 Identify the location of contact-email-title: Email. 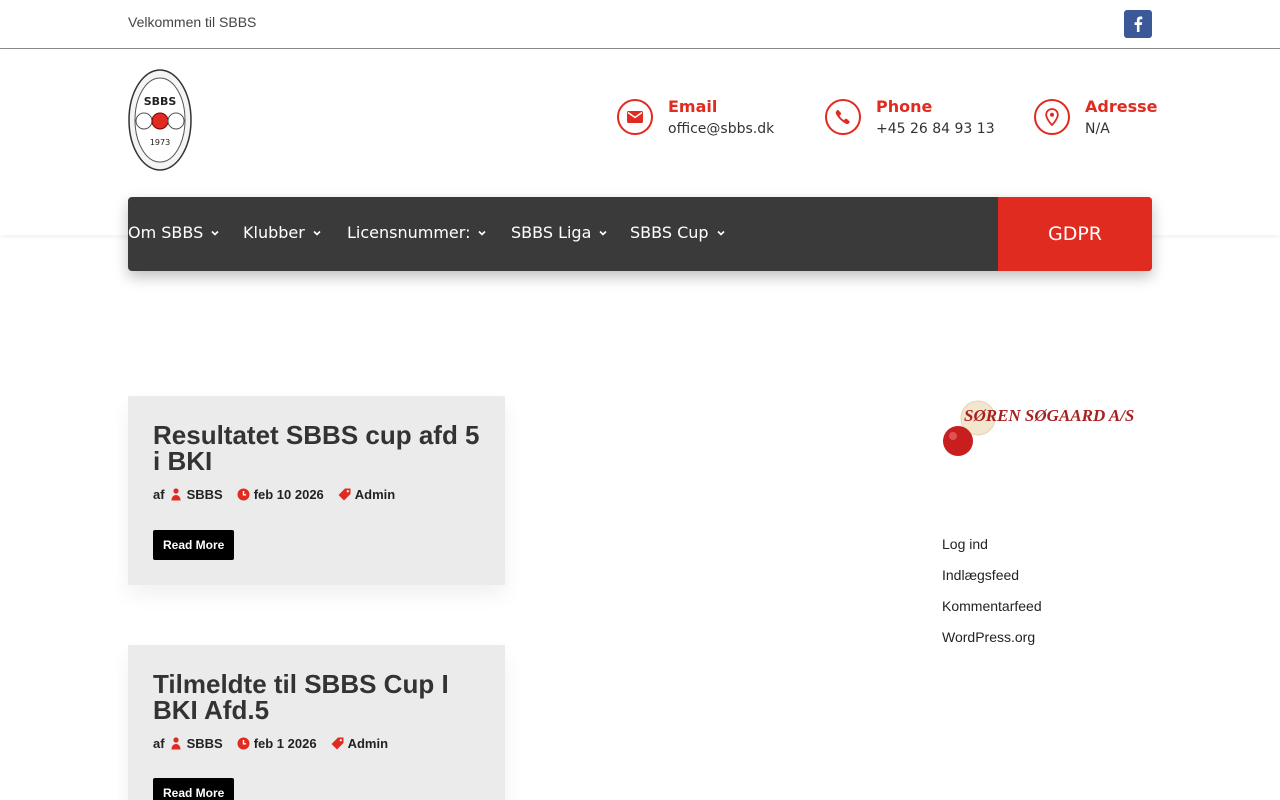
(693, 106).